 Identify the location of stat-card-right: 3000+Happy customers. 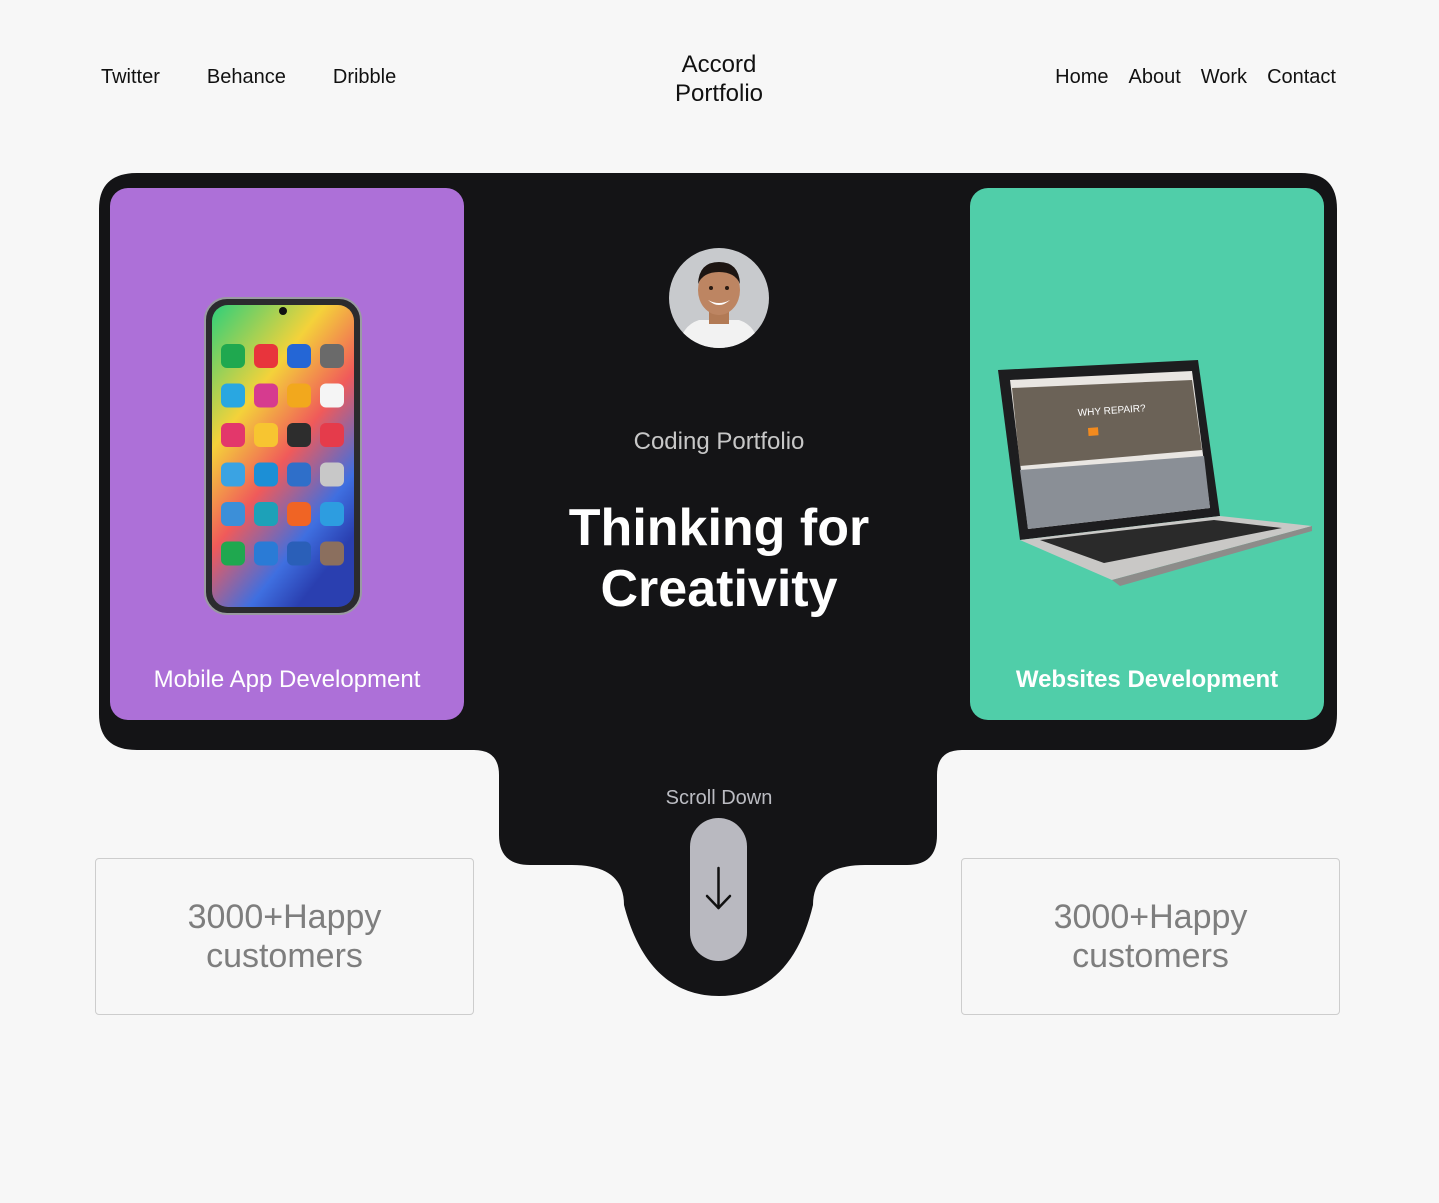
(1150, 936).